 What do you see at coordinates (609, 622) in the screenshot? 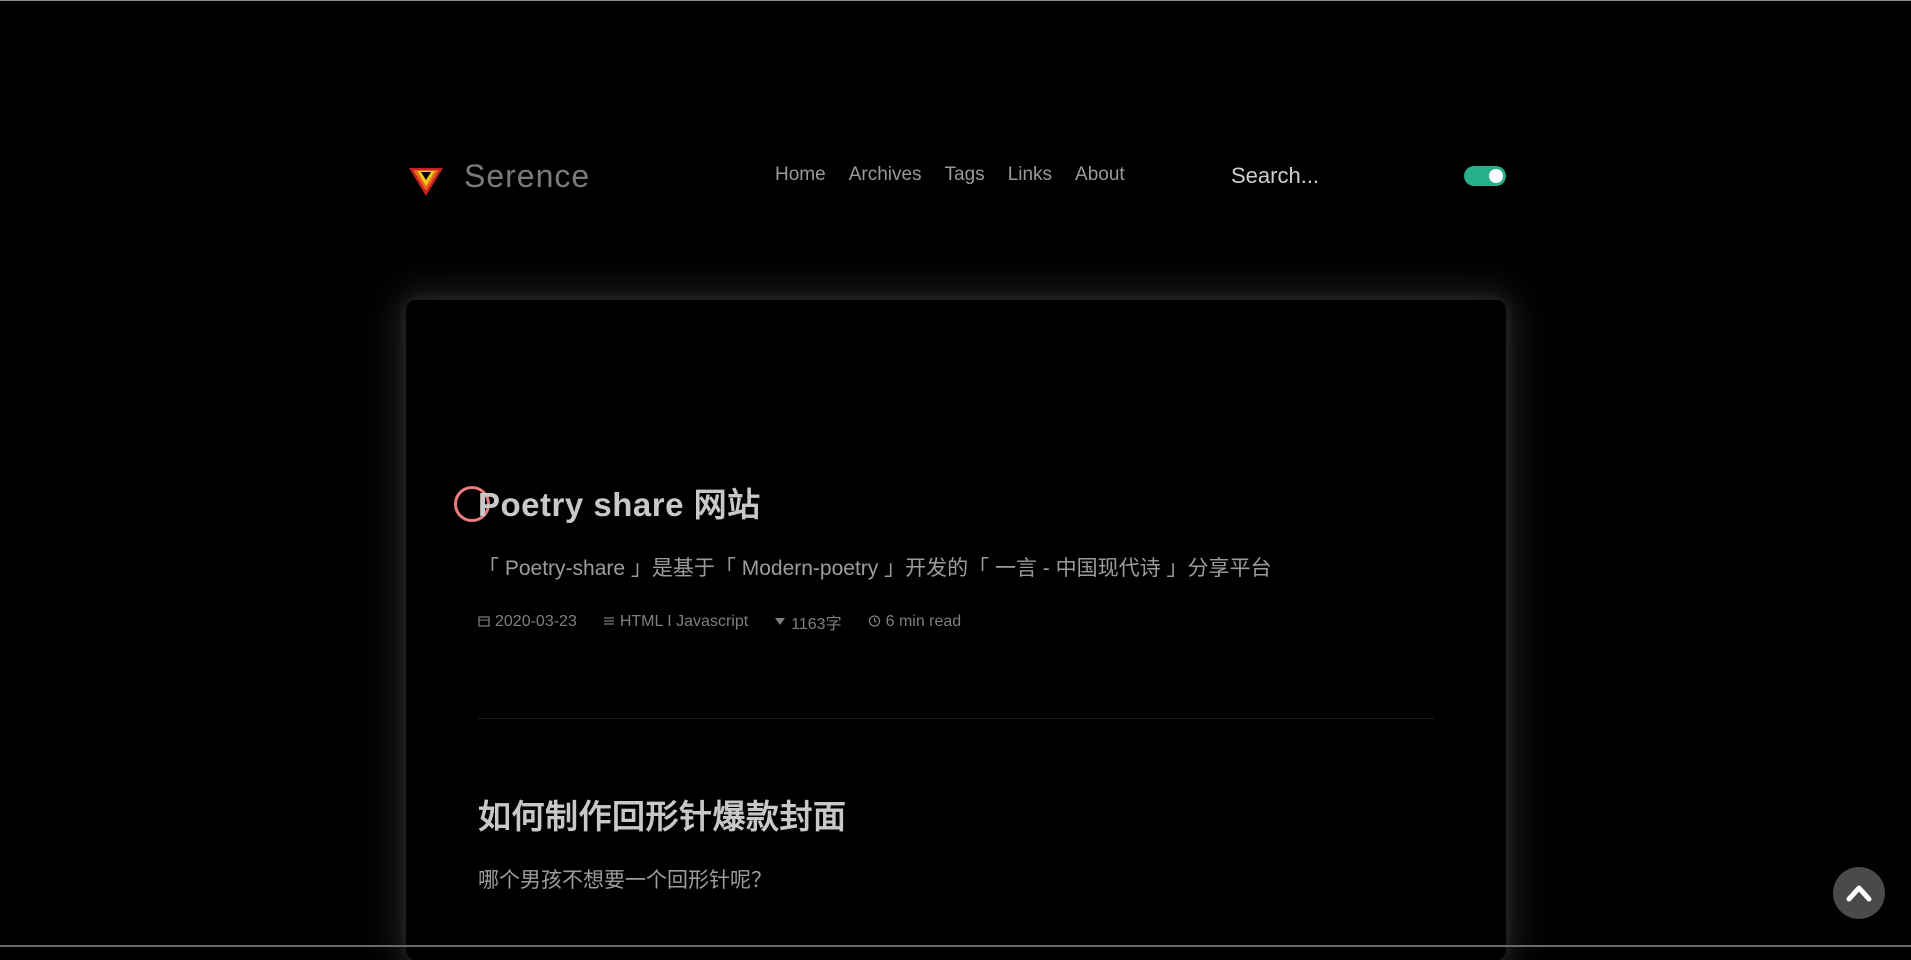
I see `list-icon` at bounding box center [609, 622].